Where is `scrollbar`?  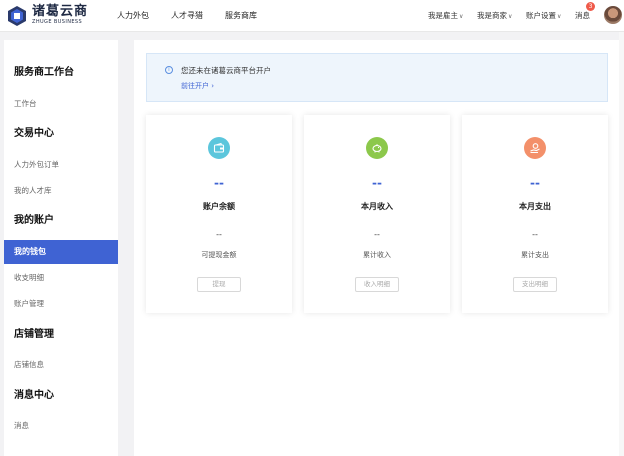 scrollbar is located at coordinates (621, 244).